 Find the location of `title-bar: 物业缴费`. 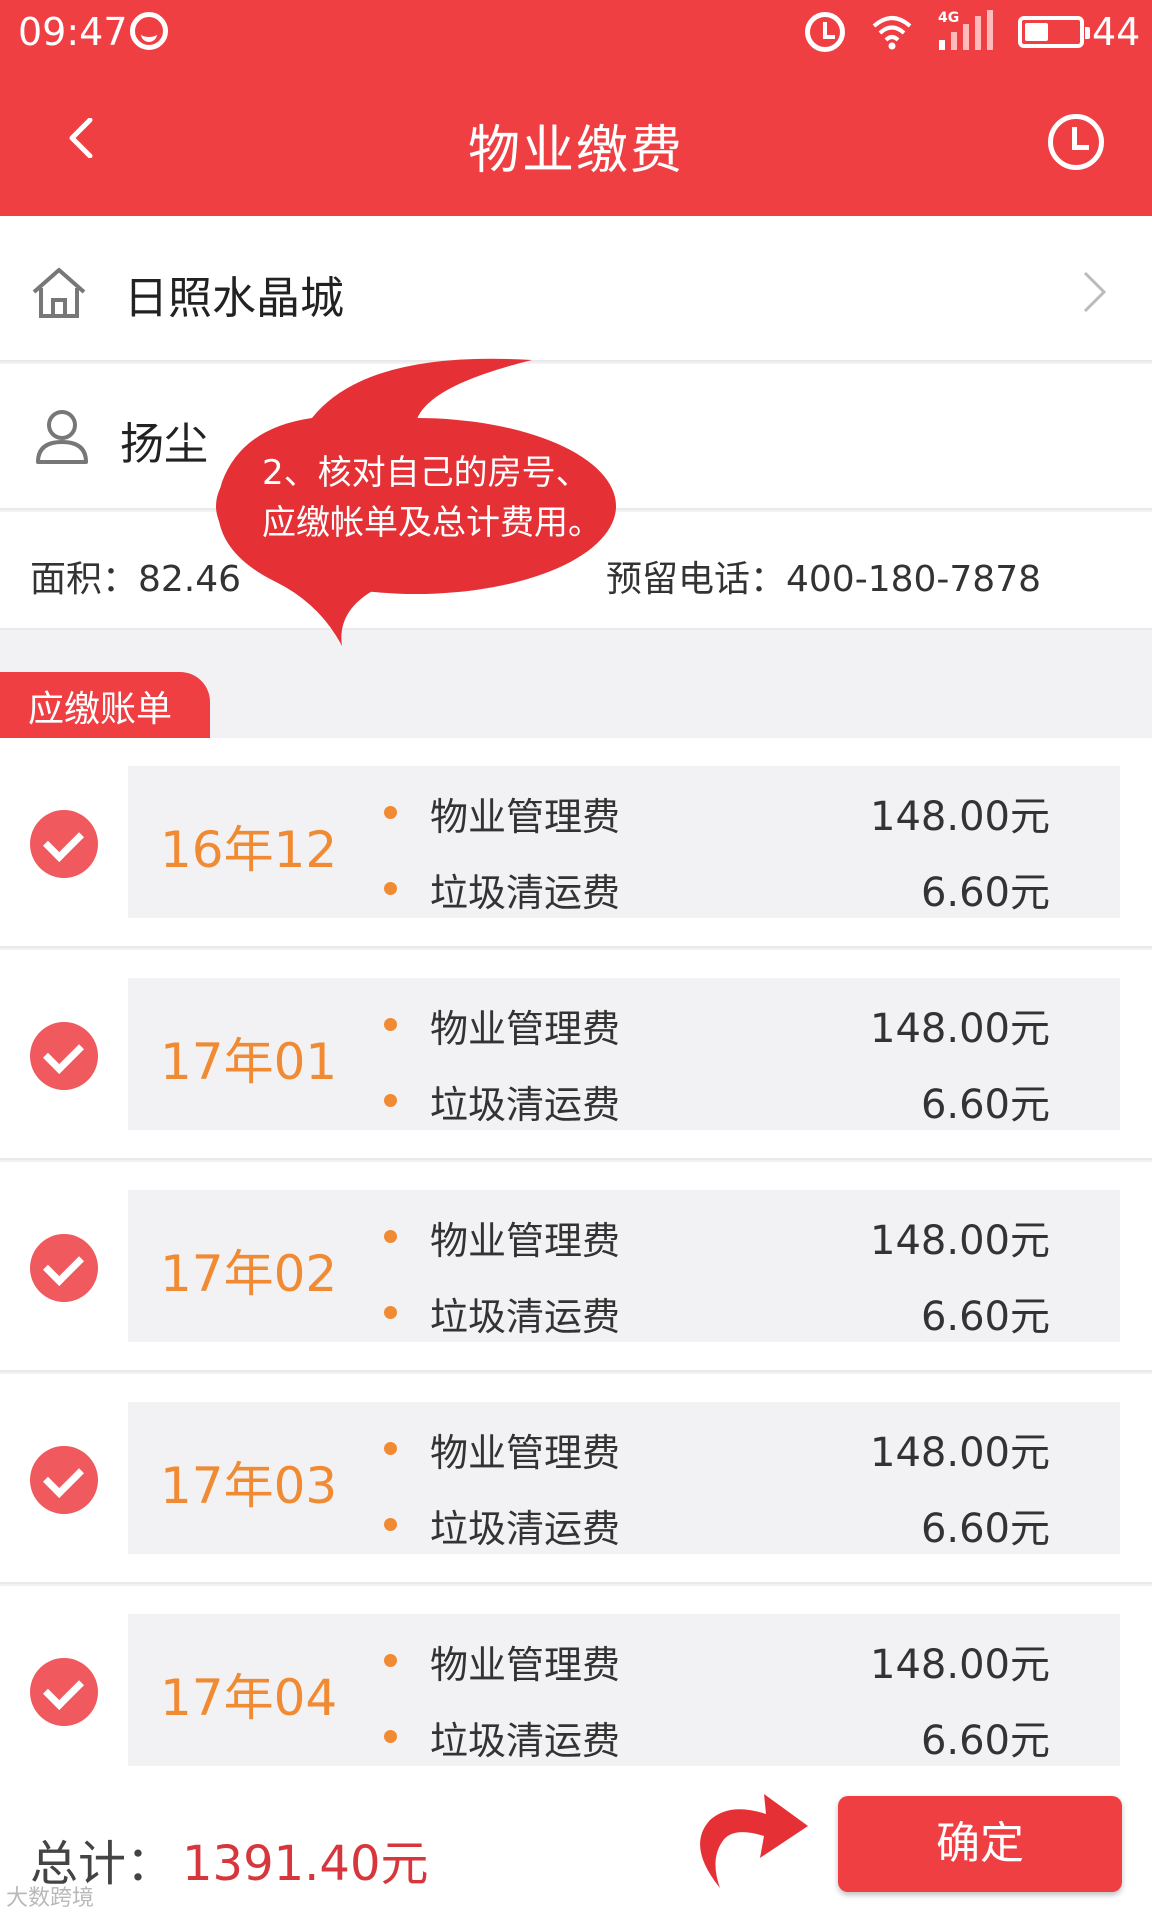

title-bar: 物业缴费 is located at coordinates (576, 141).